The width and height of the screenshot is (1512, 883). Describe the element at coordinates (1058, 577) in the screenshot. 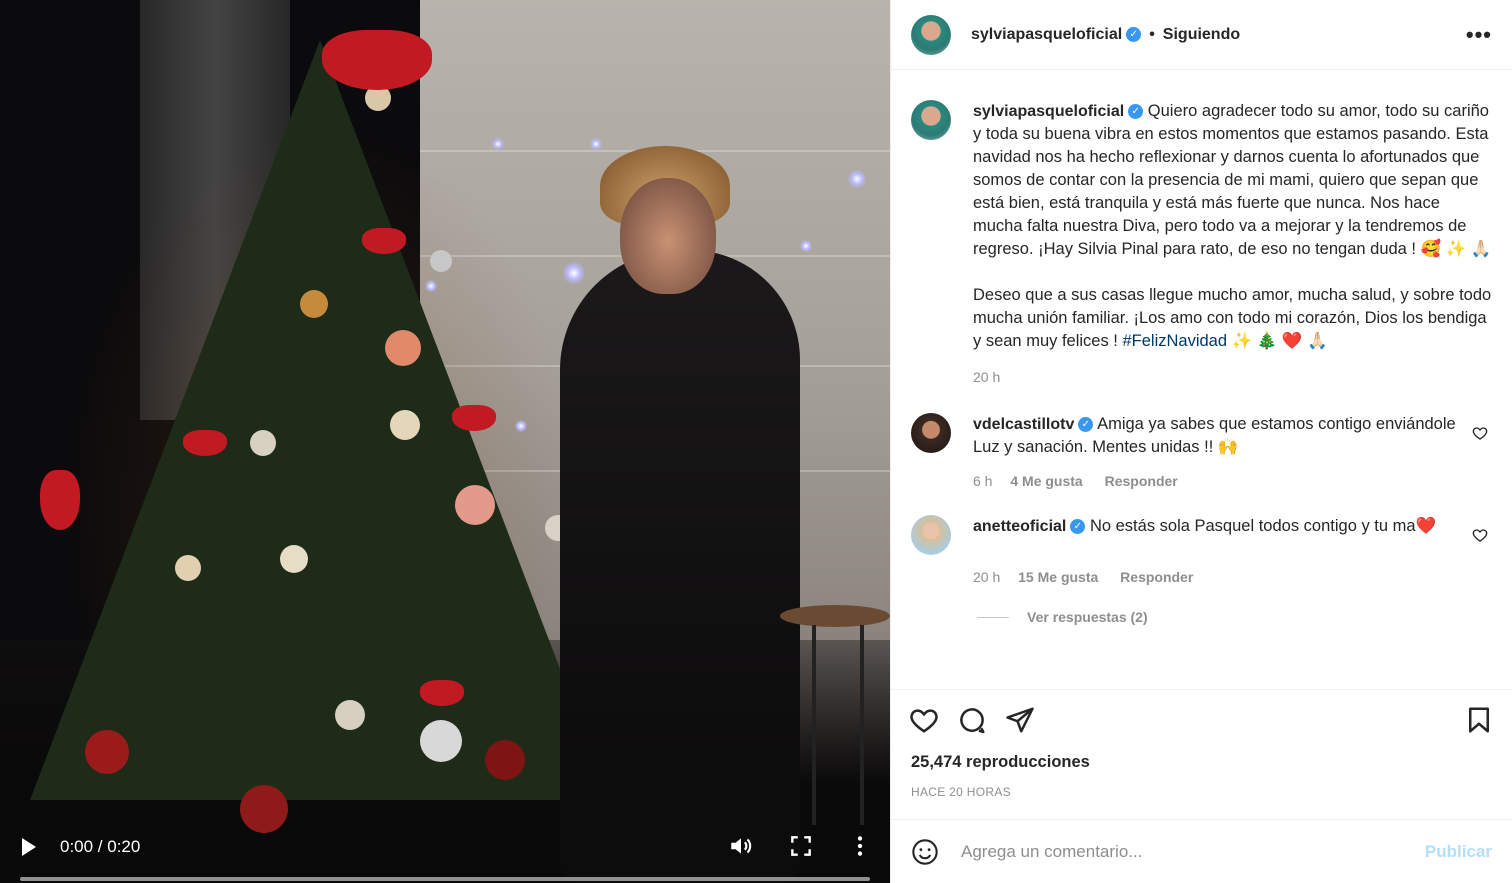

I see `comment-likes: 15 Me gusta` at that location.